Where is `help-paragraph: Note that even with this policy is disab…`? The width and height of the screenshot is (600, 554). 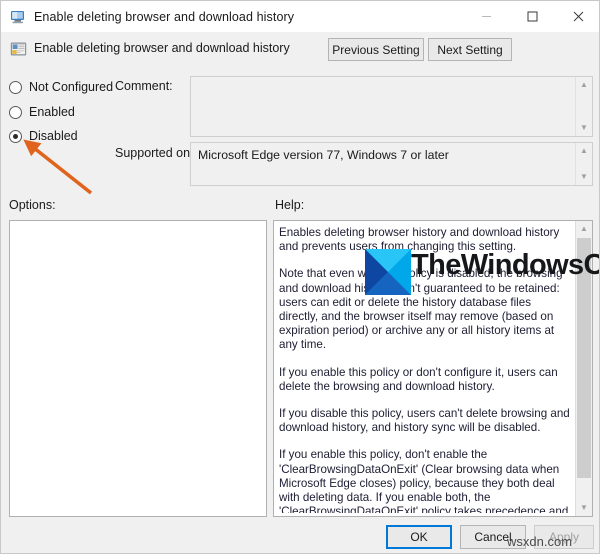
help-paragraph: Note that even with this policy is disab… is located at coordinates (421, 309).